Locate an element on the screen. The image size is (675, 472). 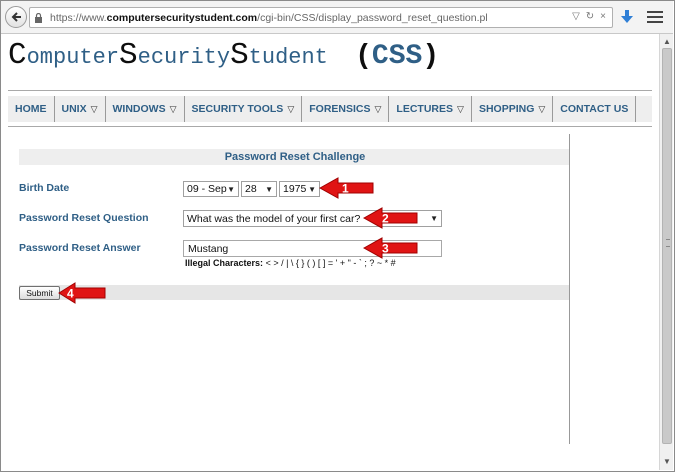
birth-date-label: Birth Date is located at coordinates (44, 188).